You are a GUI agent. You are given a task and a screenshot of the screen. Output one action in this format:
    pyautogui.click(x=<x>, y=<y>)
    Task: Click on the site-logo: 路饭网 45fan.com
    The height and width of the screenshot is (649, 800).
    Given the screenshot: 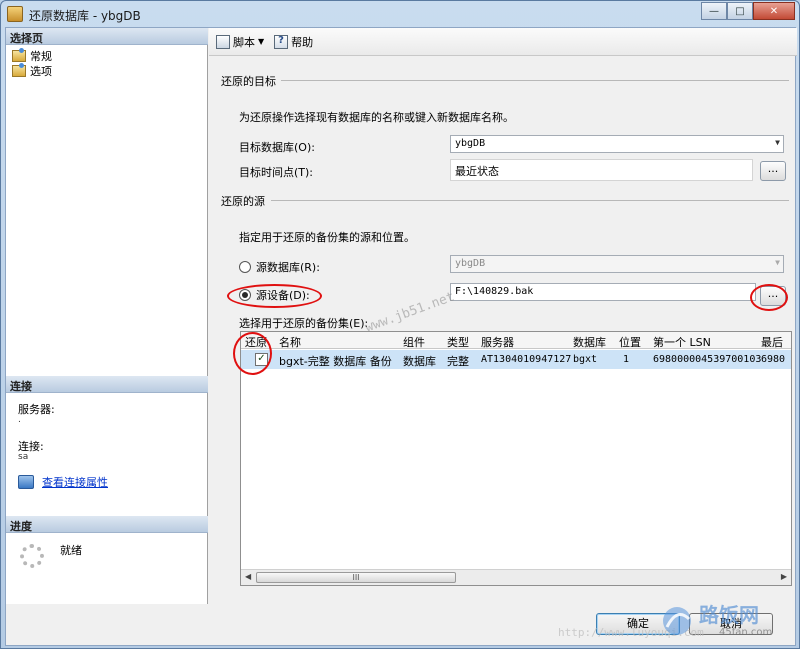 What is the action you would take?
    pyautogui.click(x=727, y=623)
    